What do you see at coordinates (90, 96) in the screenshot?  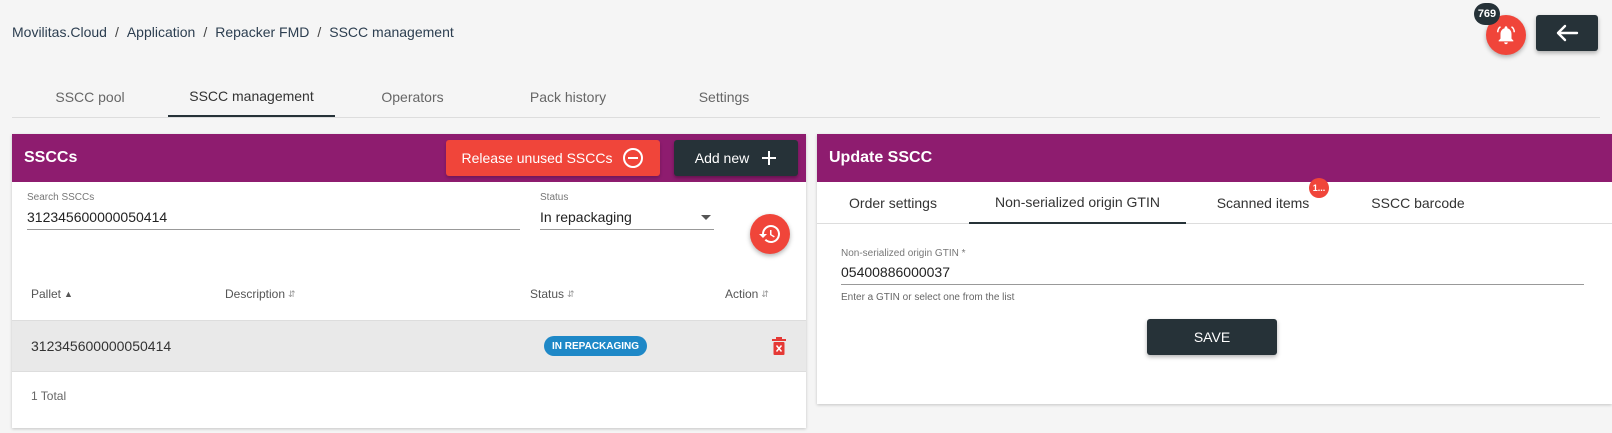 I see `tab-sscc-pool: SSCC pool` at bounding box center [90, 96].